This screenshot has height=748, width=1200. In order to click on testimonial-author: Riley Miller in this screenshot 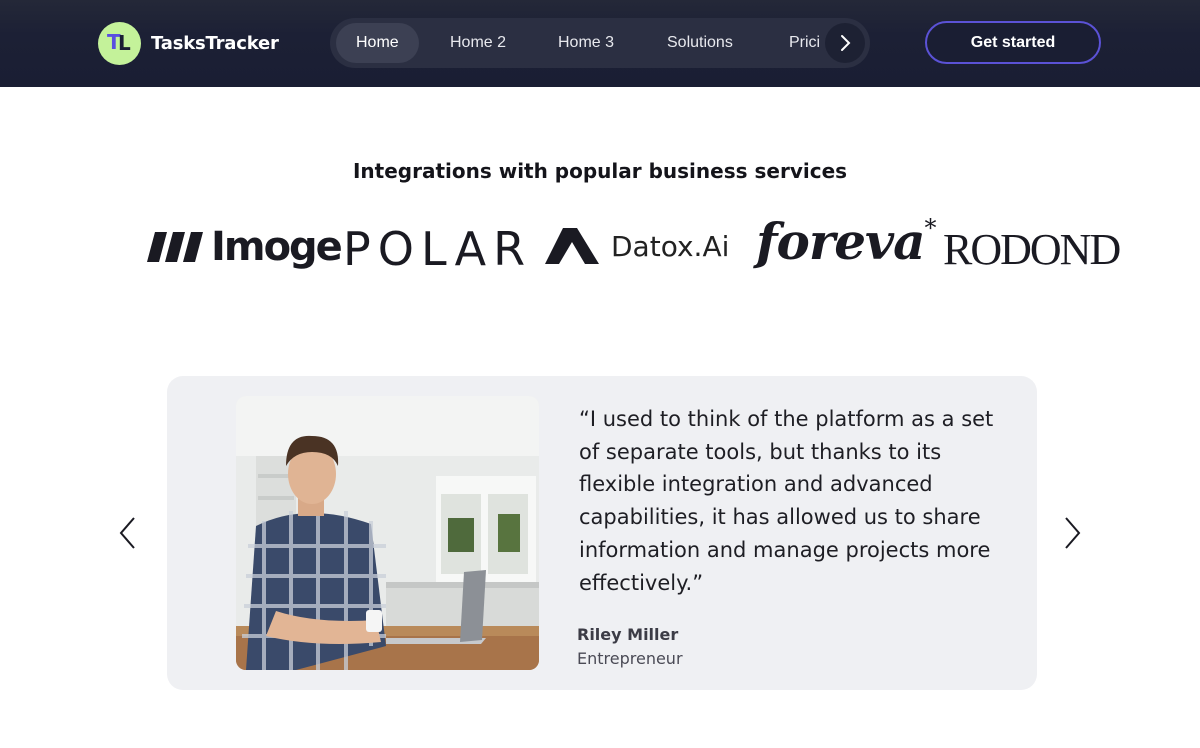, I will do `click(628, 634)`.